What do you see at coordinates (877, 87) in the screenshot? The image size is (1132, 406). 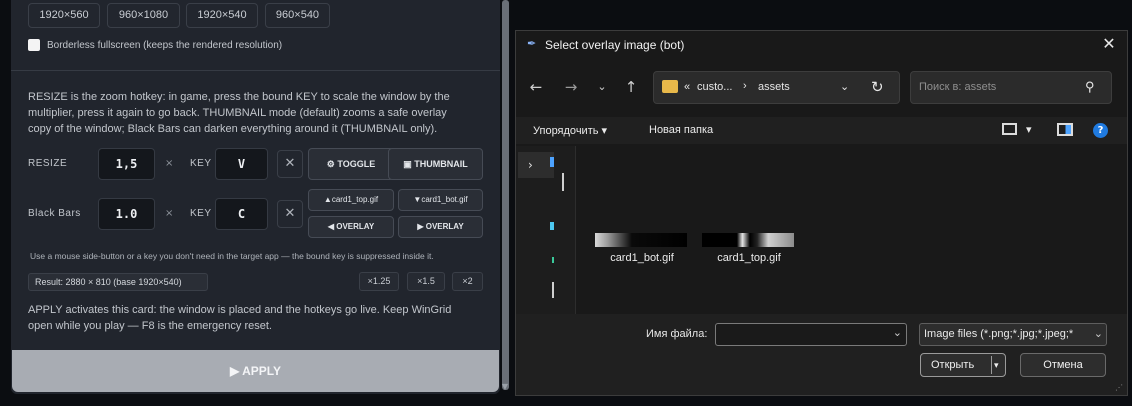 I see `refresh-icon: ↻` at bounding box center [877, 87].